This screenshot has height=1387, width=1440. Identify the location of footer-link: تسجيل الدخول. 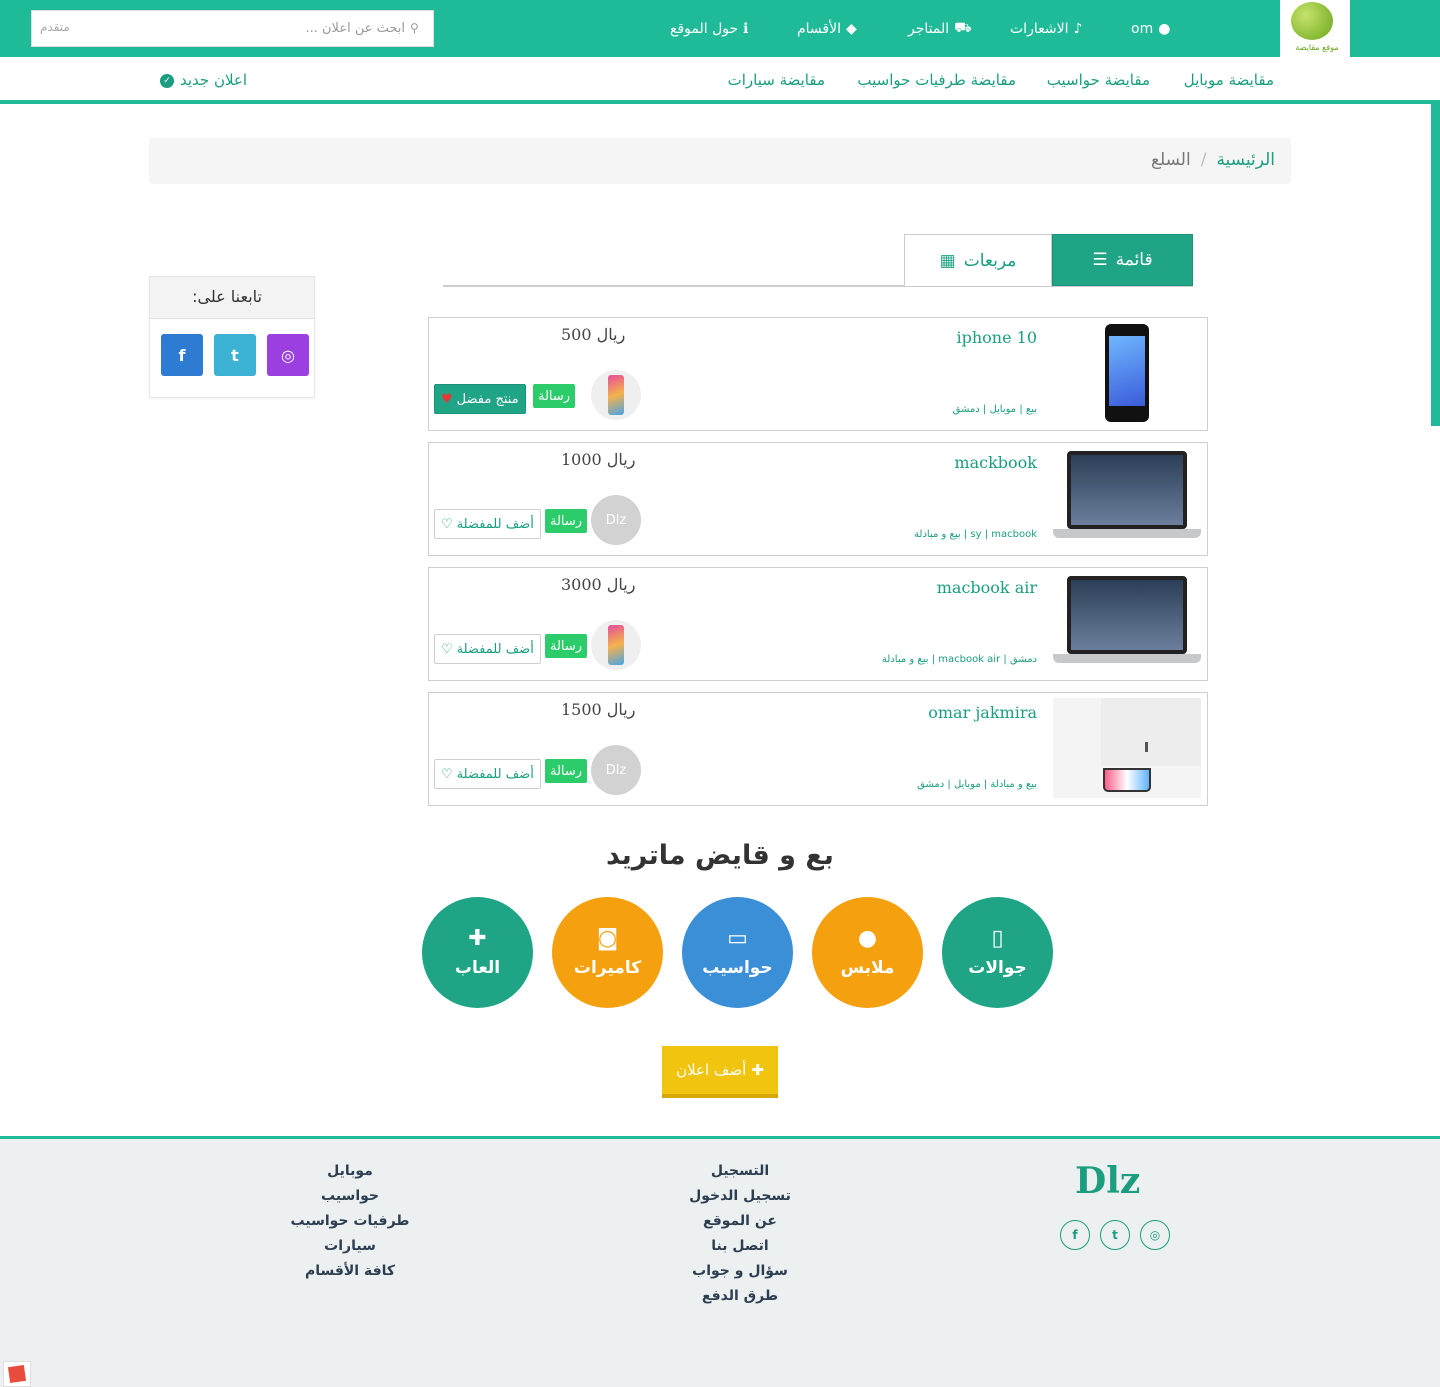
(740, 1196).